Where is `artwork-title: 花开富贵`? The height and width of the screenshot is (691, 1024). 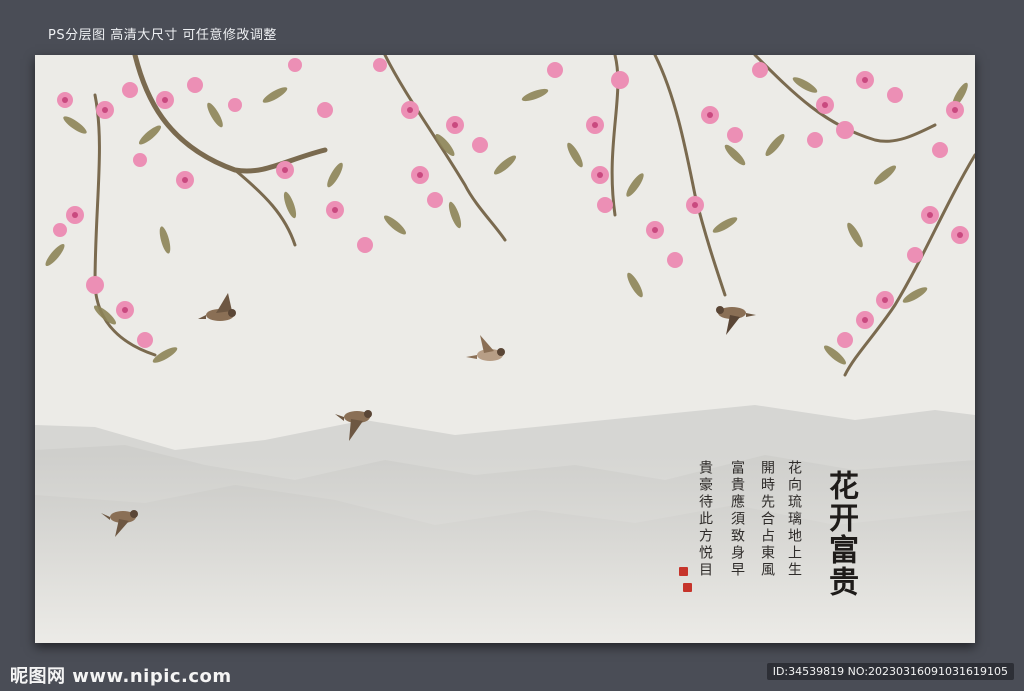 artwork-title: 花开富贵 is located at coordinates (840, 534).